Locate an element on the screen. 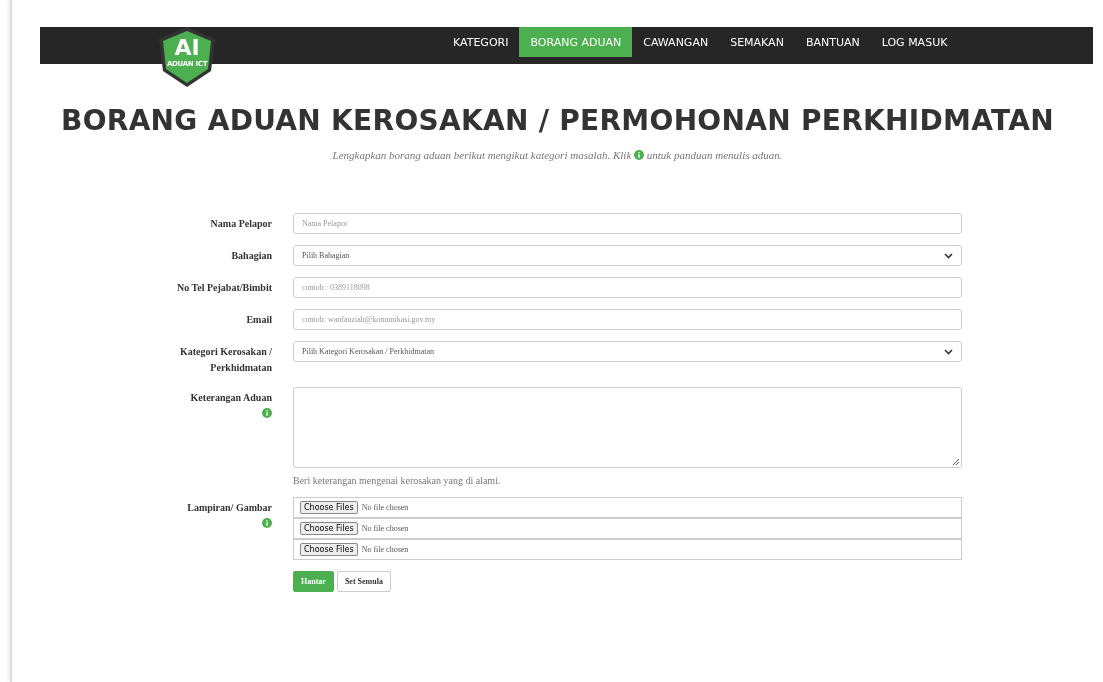 Image resolution: width=1103 pixels, height=682 pixels. help-text: Beri keterangan mengenai kerosakan yang di alami. is located at coordinates (397, 480).